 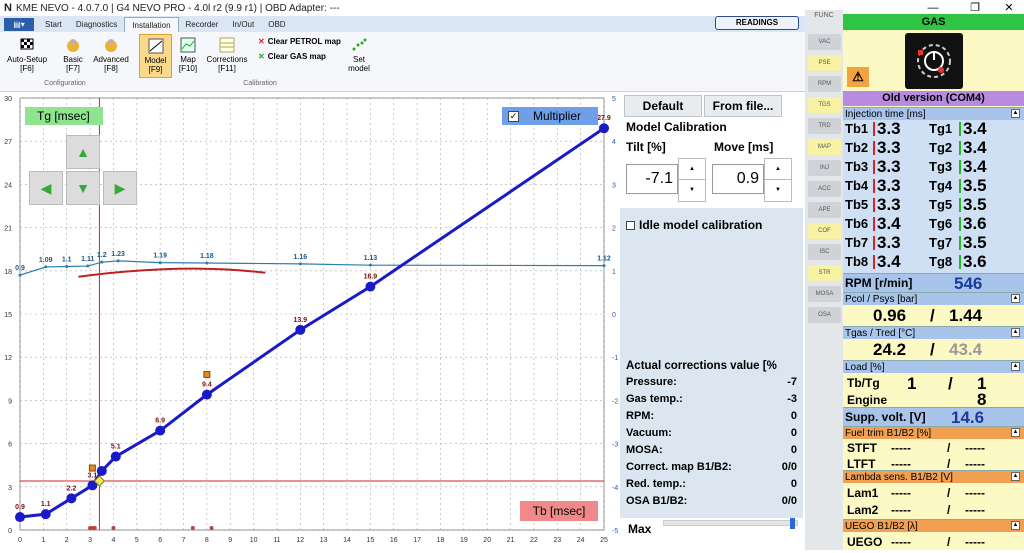 I want to click on app-logo: N, so click(x=8, y=8).